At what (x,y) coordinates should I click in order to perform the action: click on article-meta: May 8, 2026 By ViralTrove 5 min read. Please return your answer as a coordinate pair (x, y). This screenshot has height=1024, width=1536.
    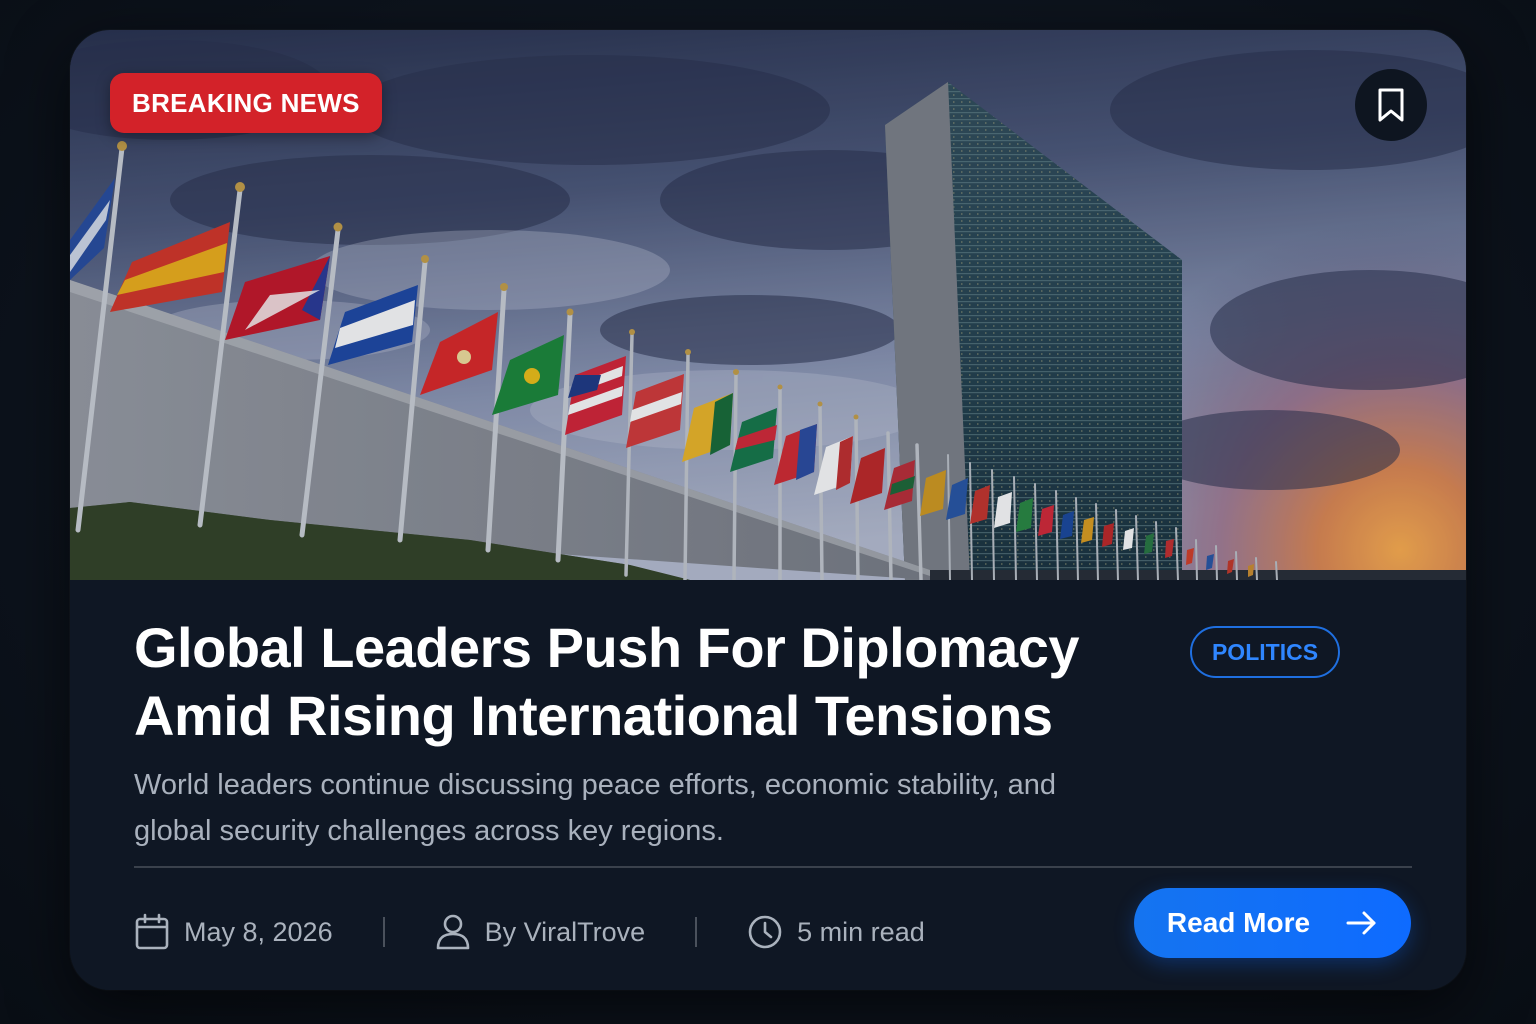
    Looking at the image, I should click on (529, 932).